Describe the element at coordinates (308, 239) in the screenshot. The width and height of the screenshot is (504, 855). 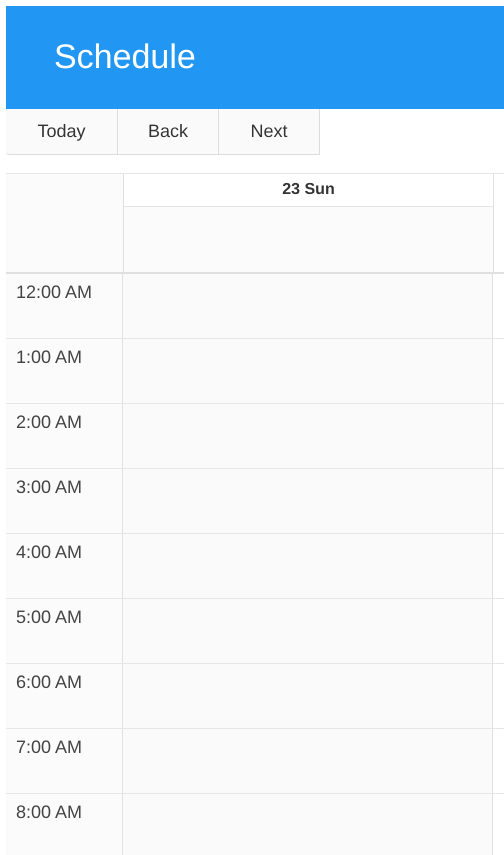
I see `all-day-cell` at that location.